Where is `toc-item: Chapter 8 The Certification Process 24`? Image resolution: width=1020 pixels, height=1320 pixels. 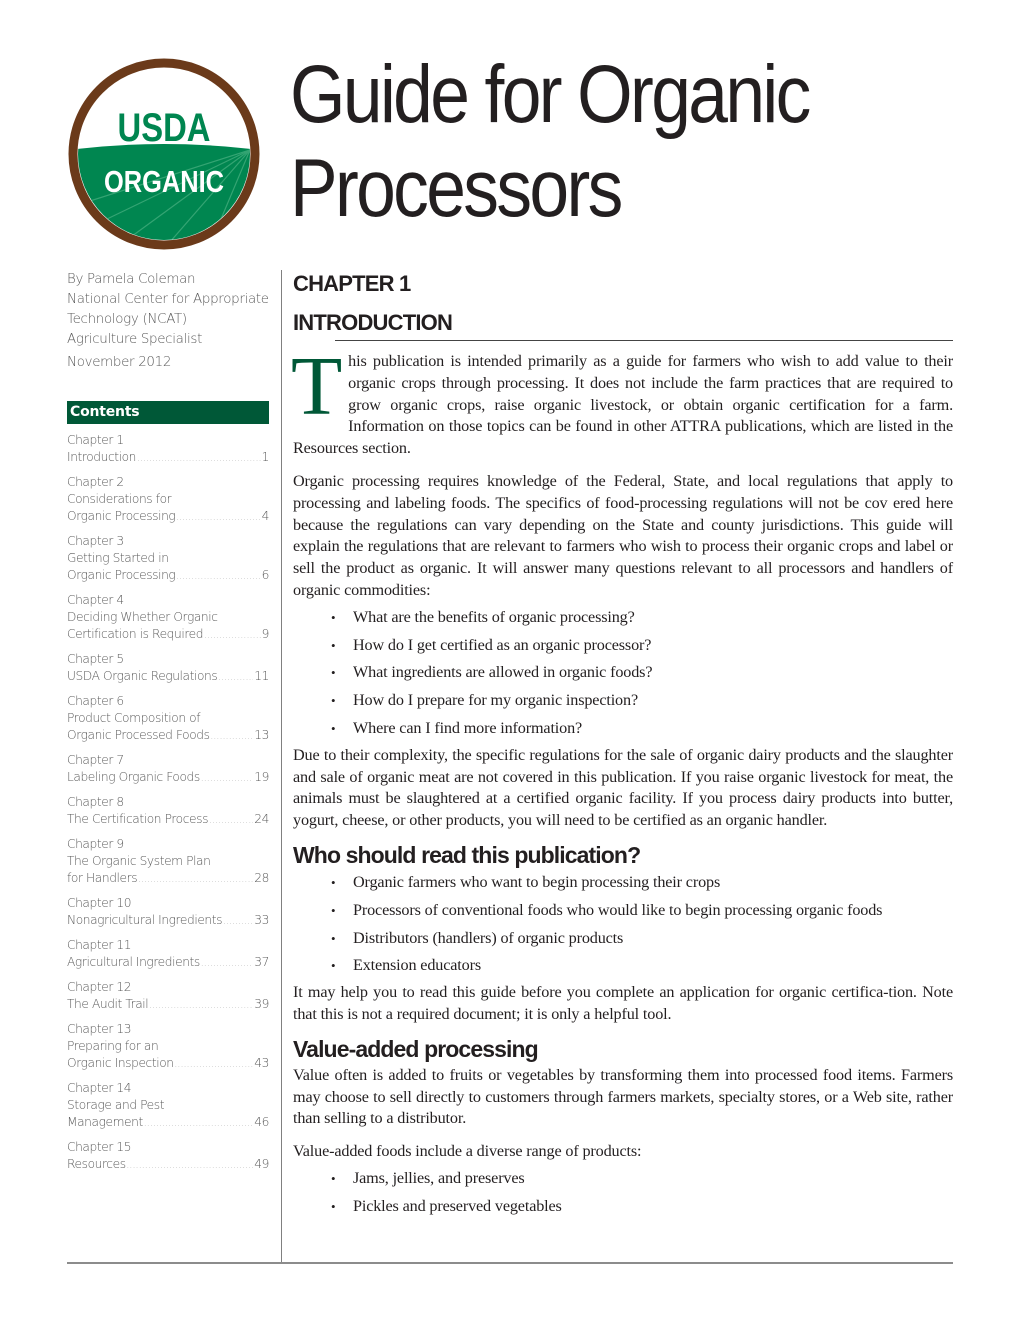
toc-item: Chapter 8 The Certification Process 24 is located at coordinates (168, 811).